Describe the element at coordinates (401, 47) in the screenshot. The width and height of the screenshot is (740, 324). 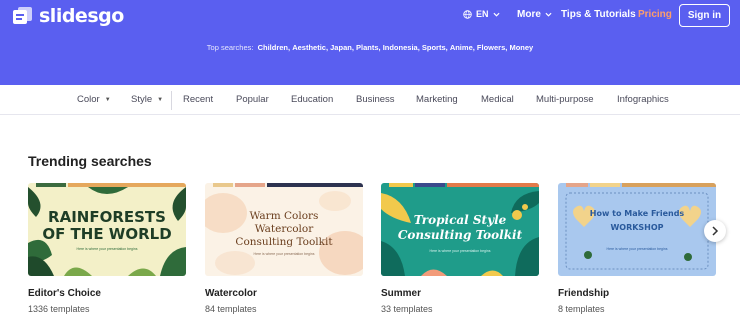
I see `top-search-link: Indonesia,` at that location.